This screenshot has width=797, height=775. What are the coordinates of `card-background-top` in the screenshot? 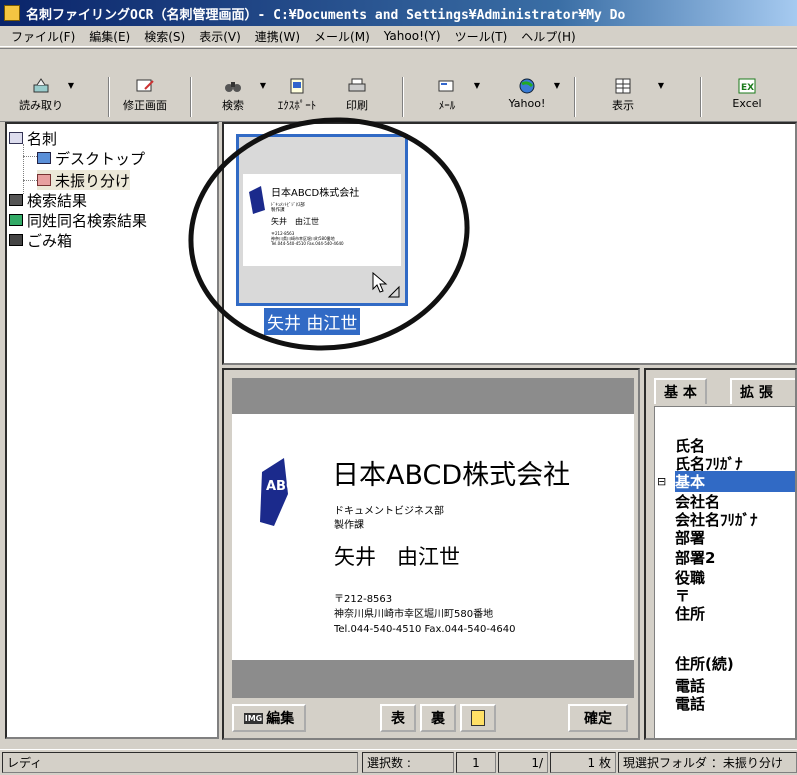 It's located at (433, 396).